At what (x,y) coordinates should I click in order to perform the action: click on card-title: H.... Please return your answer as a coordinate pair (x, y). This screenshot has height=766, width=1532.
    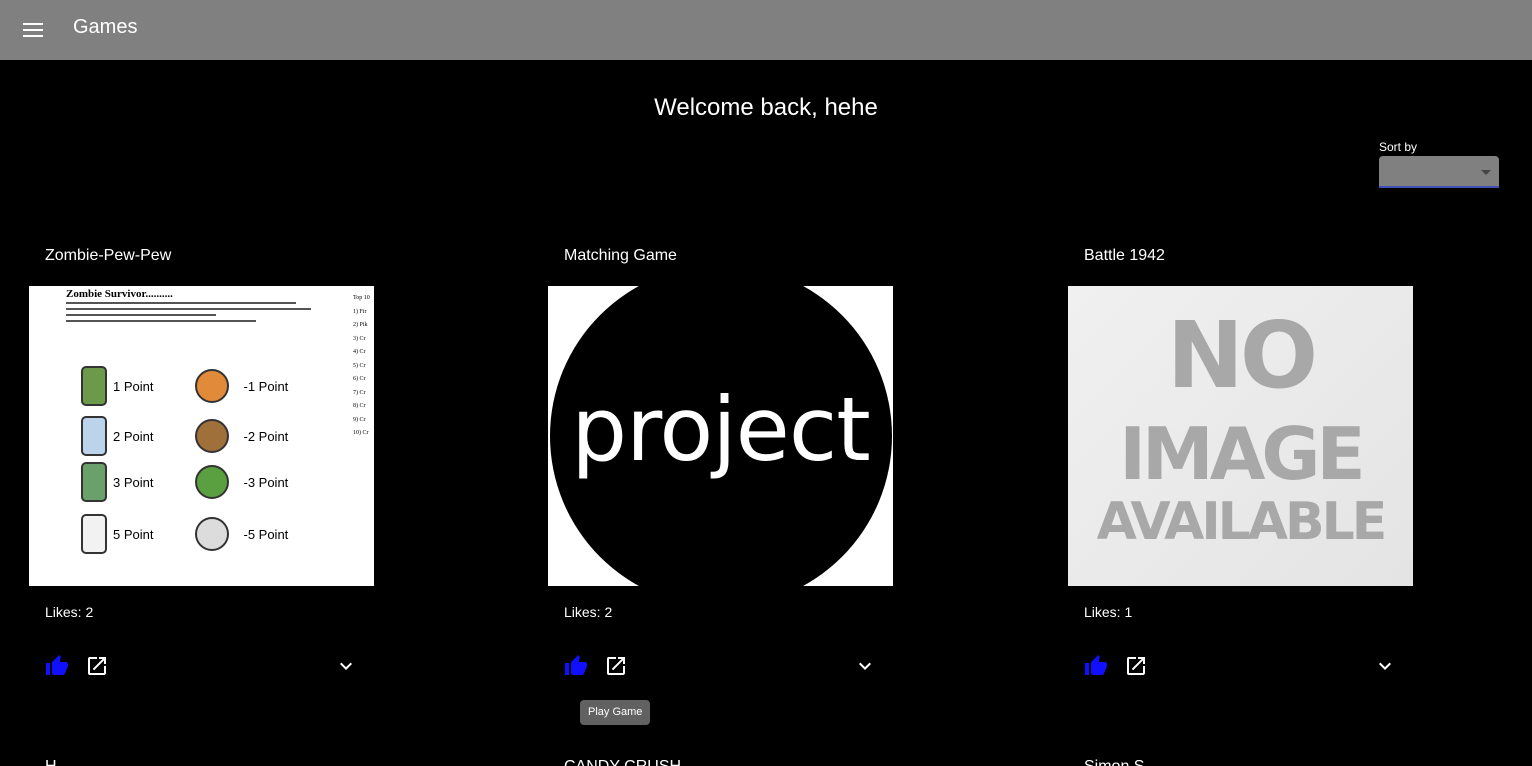
    Looking at the image, I should click on (57, 762).